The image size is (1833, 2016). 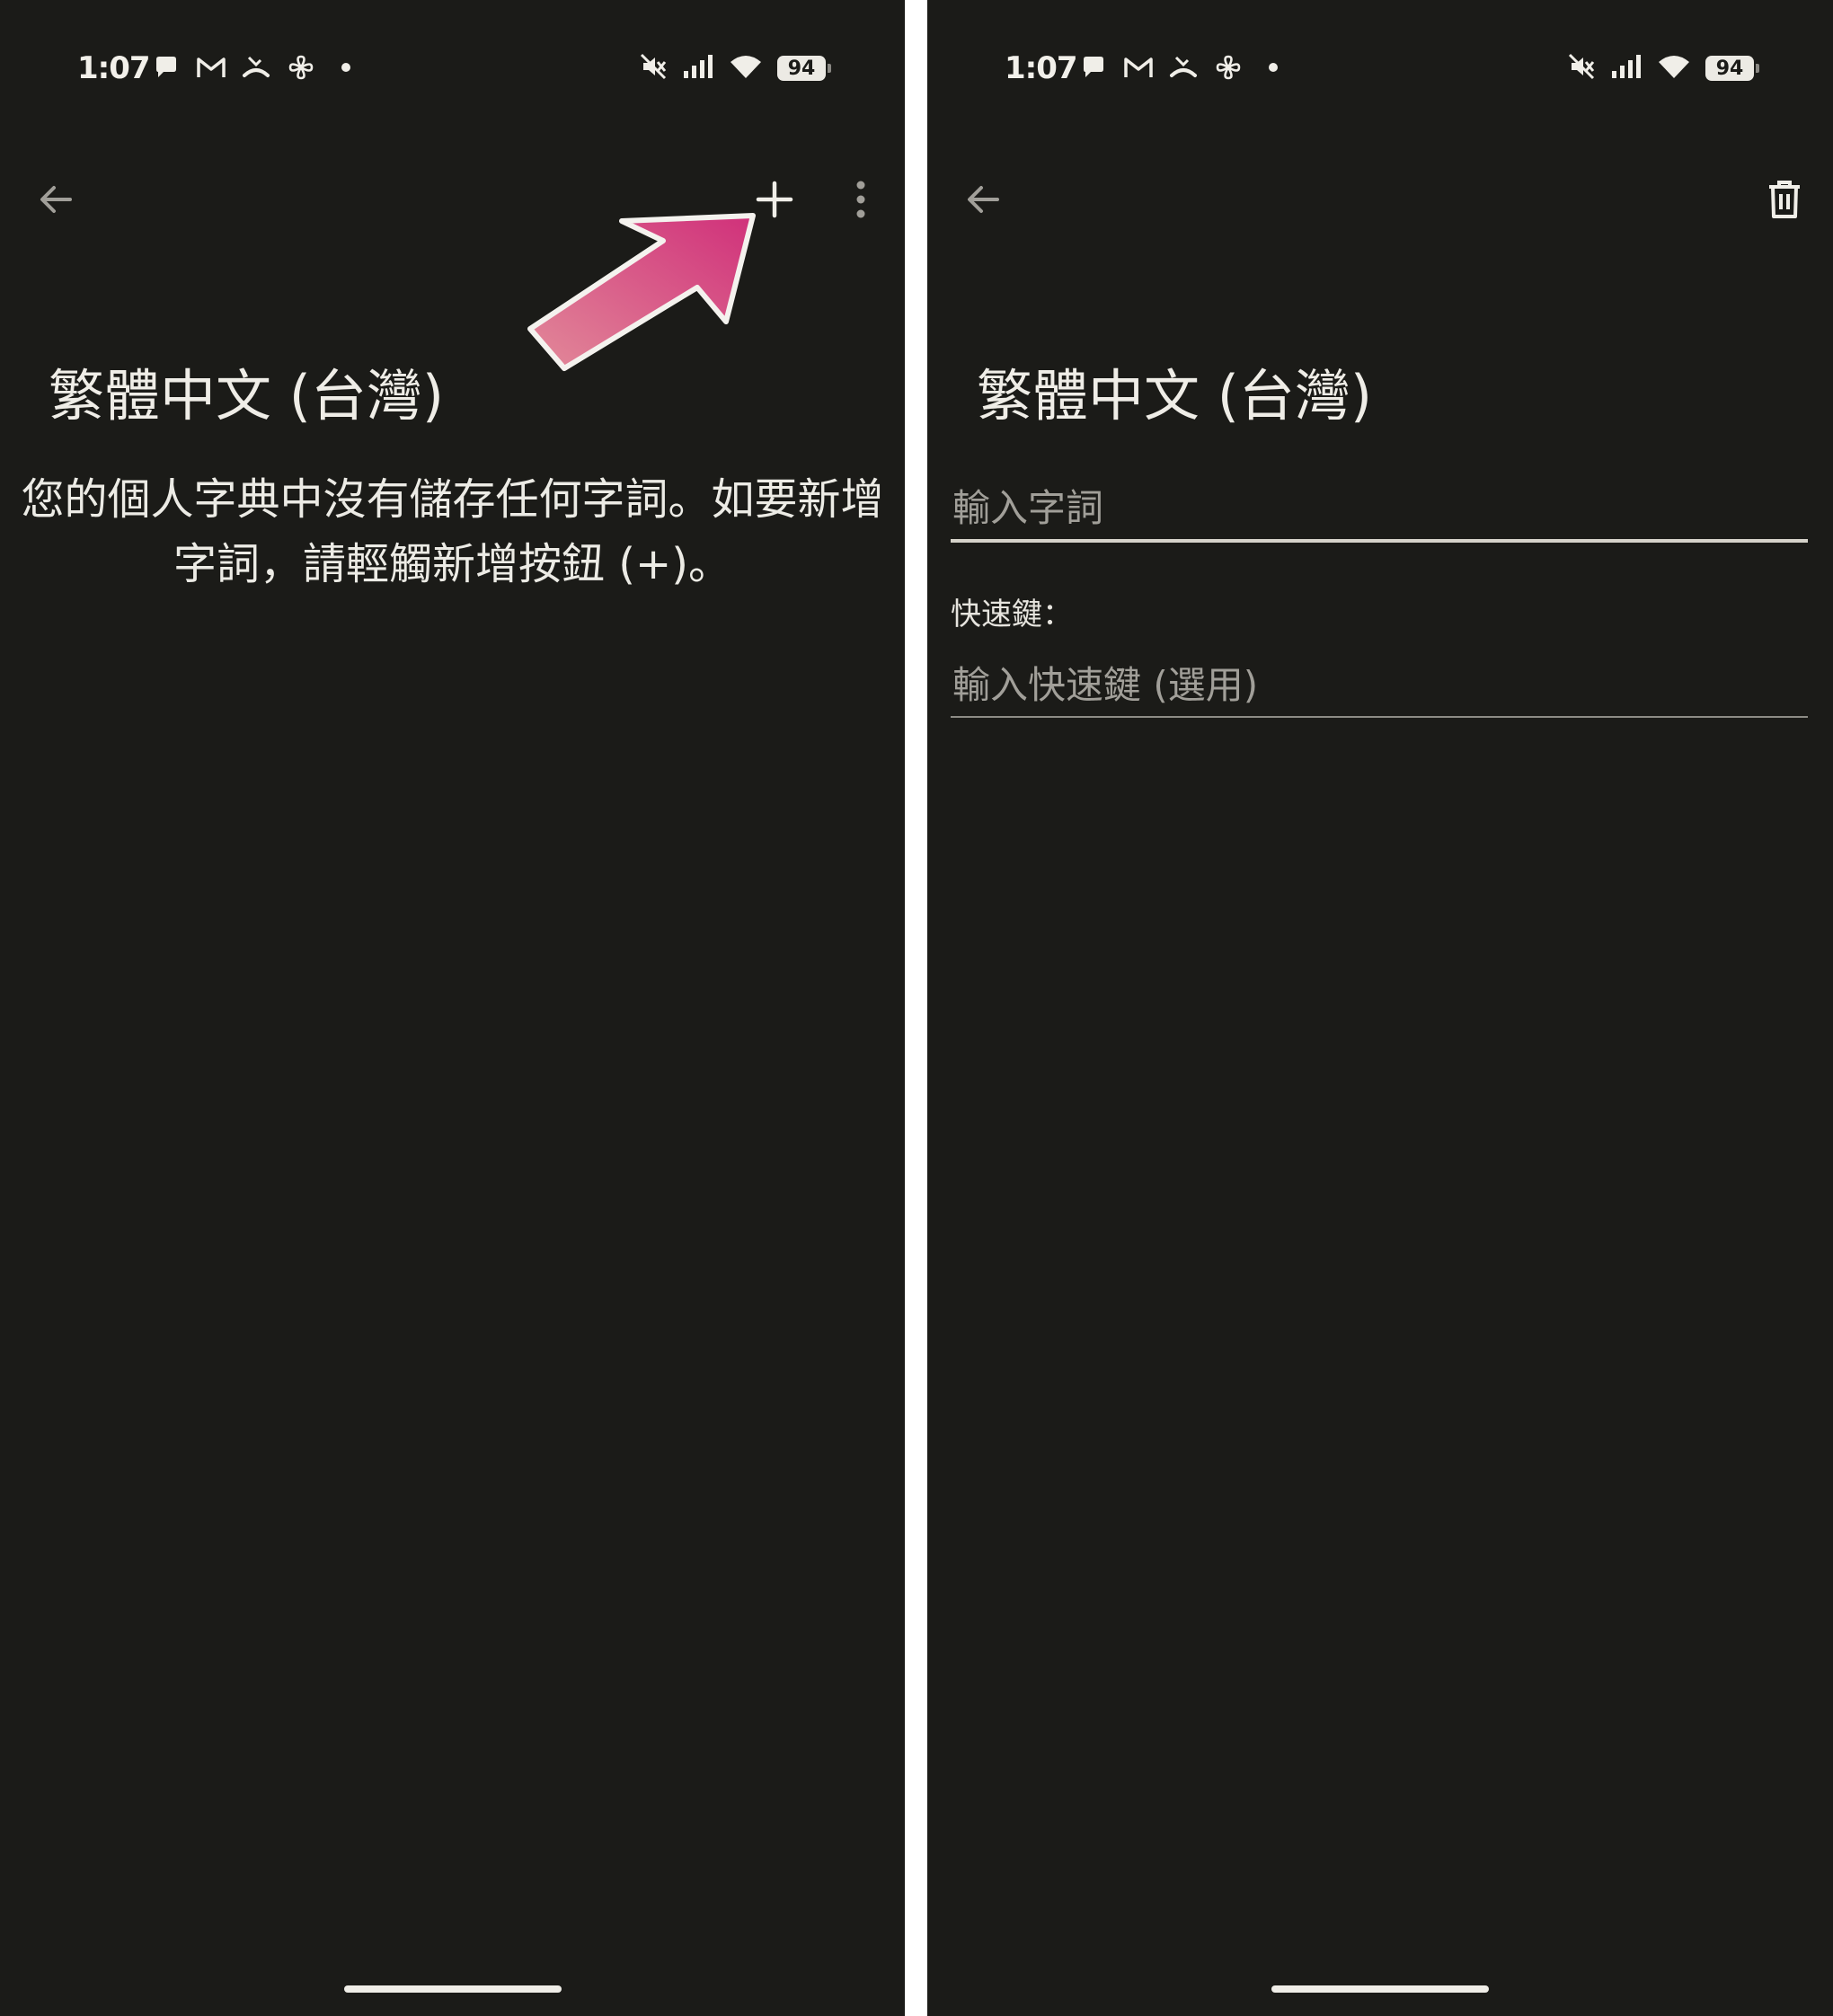 I want to click on empty-dictionary-message: 您的個人字典中沒有儲存任何字詞。如要新增字詞，請輕觸新增按鈕 (+)。, so click(x=452, y=531).